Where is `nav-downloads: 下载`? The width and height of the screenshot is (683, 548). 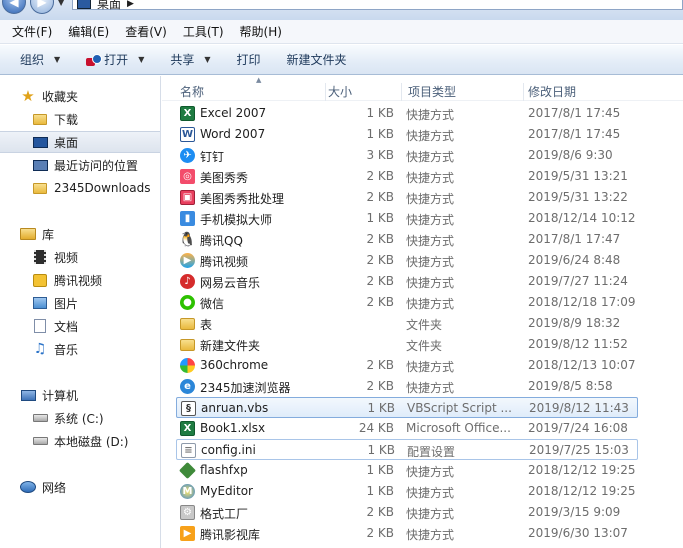
nav-downloads: 下载 is located at coordinates (80, 119).